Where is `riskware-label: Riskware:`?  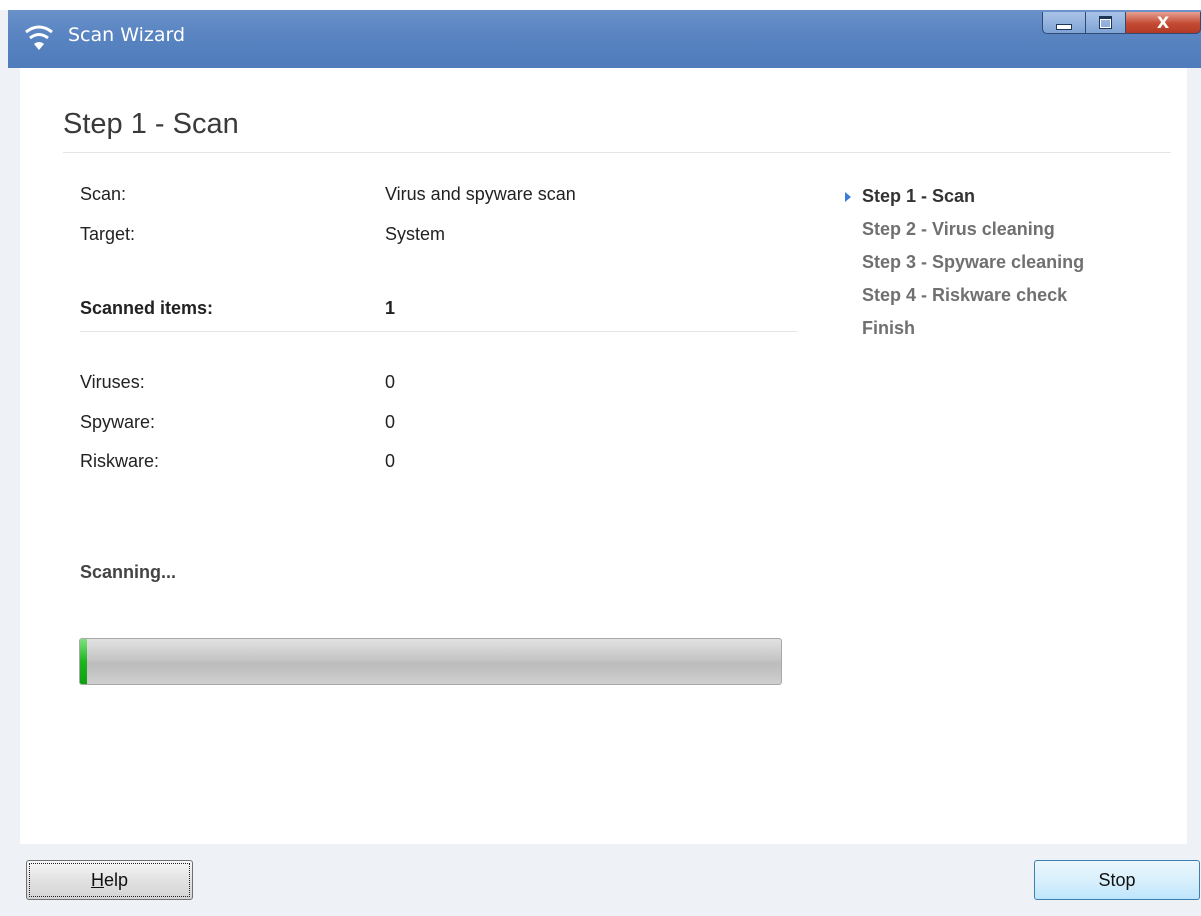
riskware-label: Riskware: is located at coordinates (120, 461).